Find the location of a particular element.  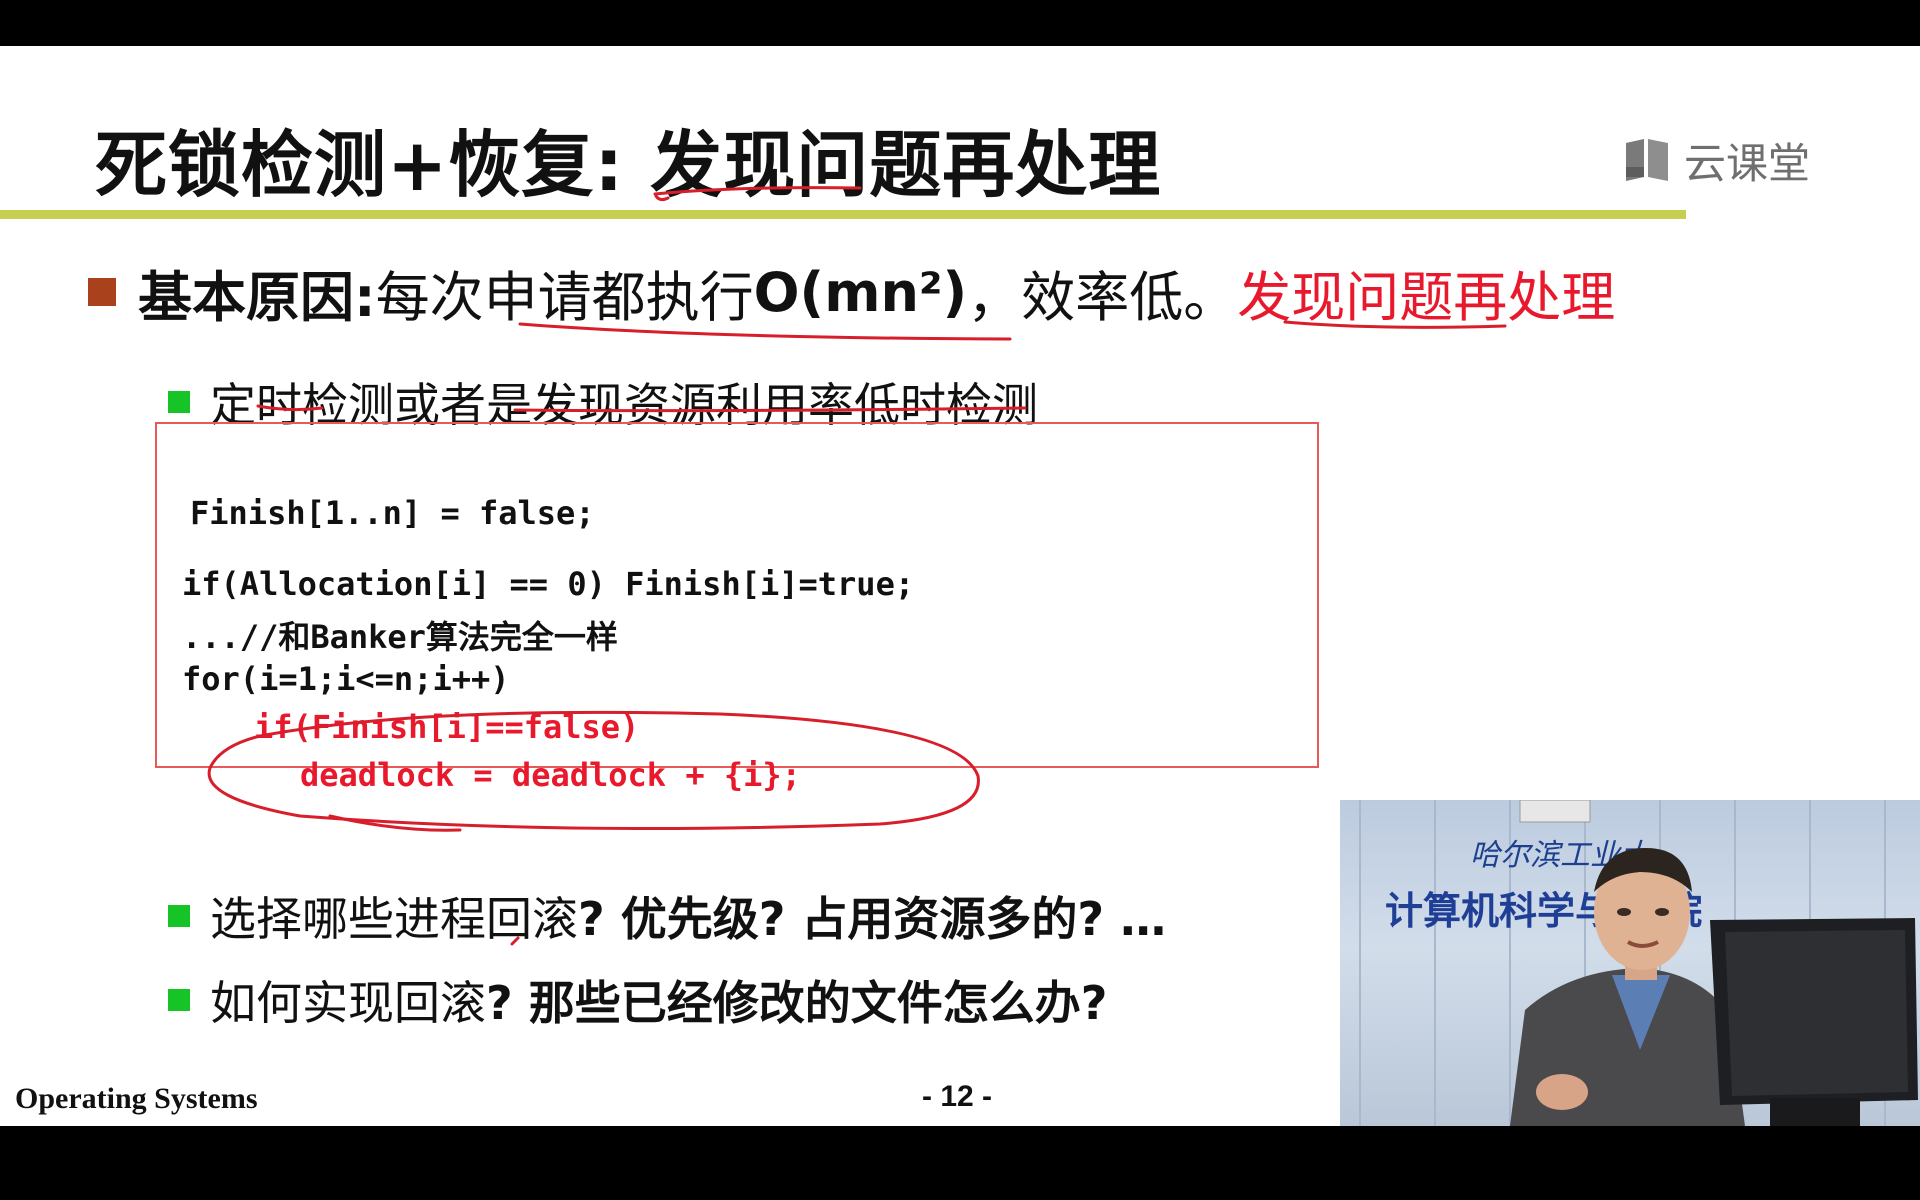

logo: 云课堂 is located at coordinates (1716, 160).